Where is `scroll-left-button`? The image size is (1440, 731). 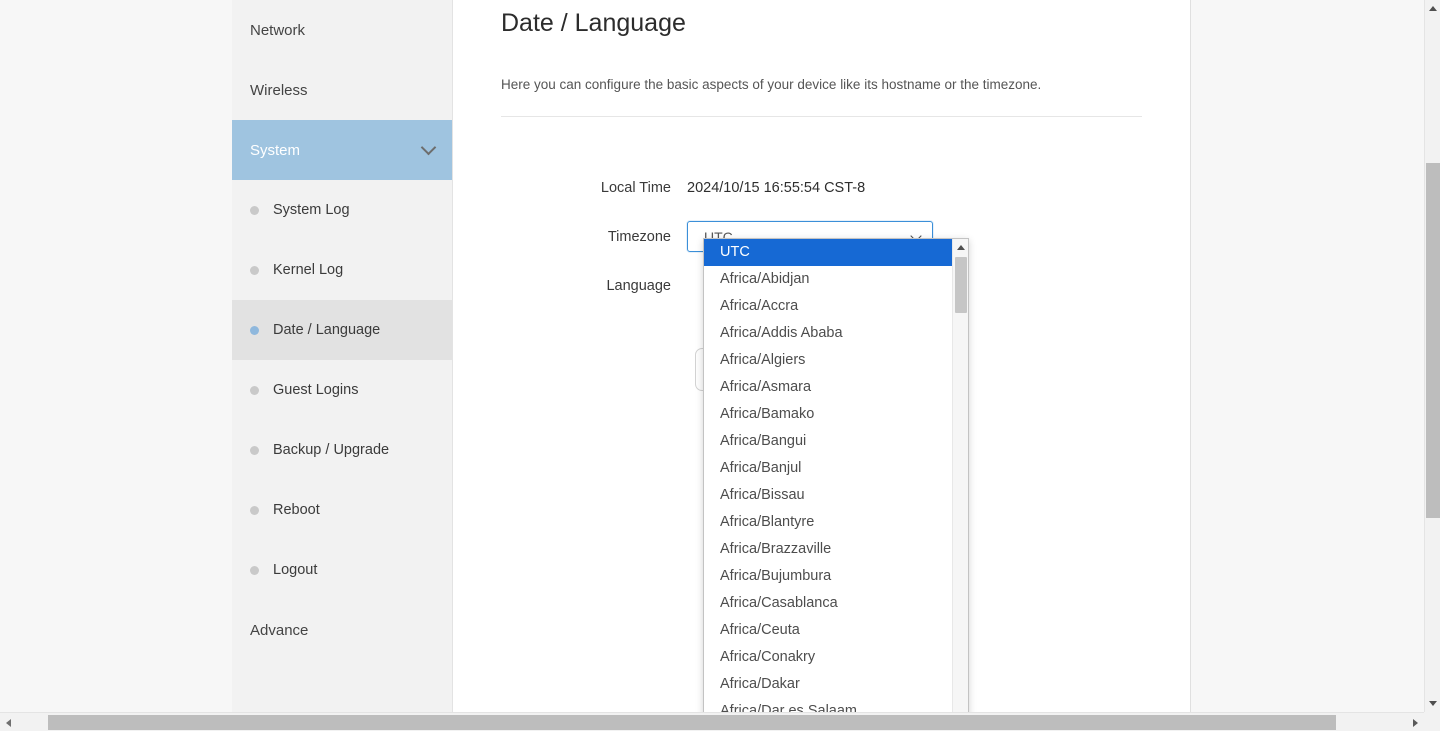 scroll-left-button is located at coordinates (8, 722).